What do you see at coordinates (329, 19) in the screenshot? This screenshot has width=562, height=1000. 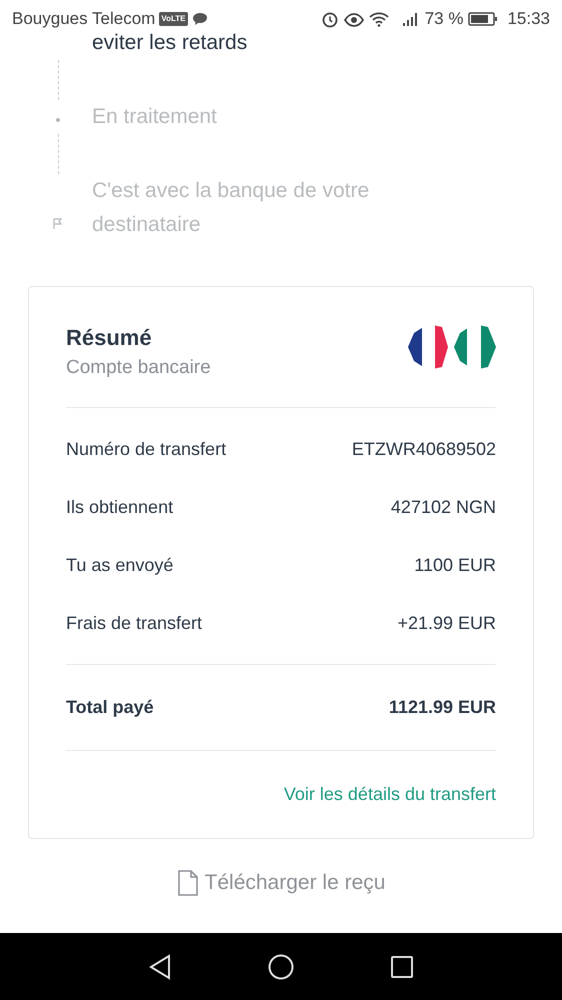 I see `alarm-icon` at bounding box center [329, 19].